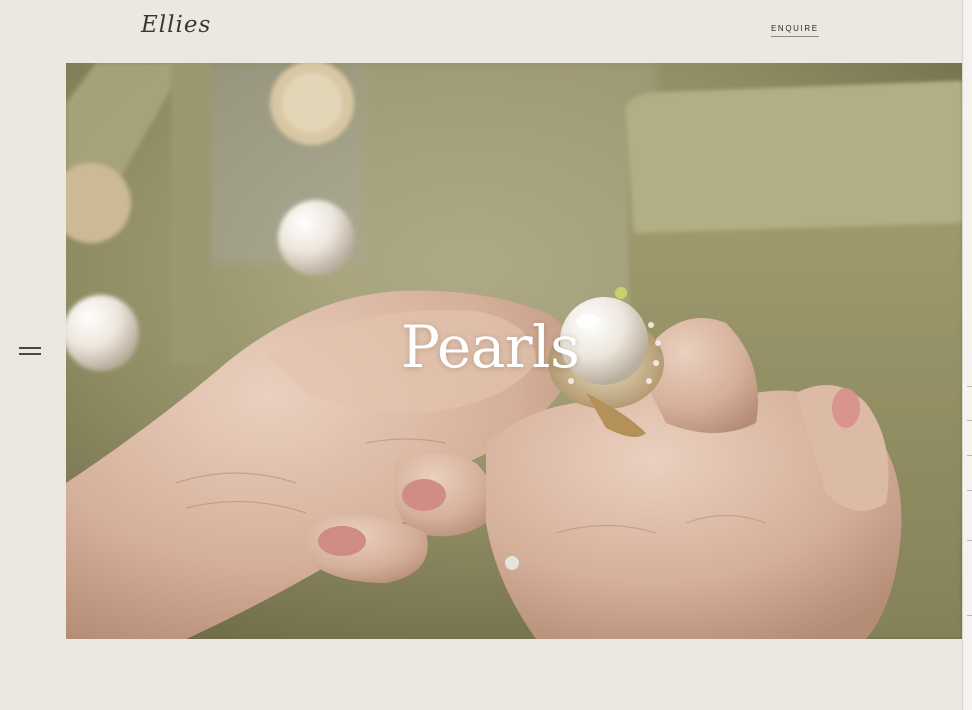 This screenshot has width=972, height=710. What do you see at coordinates (967, 355) in the screenshot?
I see `scroll-edge` at bounding box center [967, 355].